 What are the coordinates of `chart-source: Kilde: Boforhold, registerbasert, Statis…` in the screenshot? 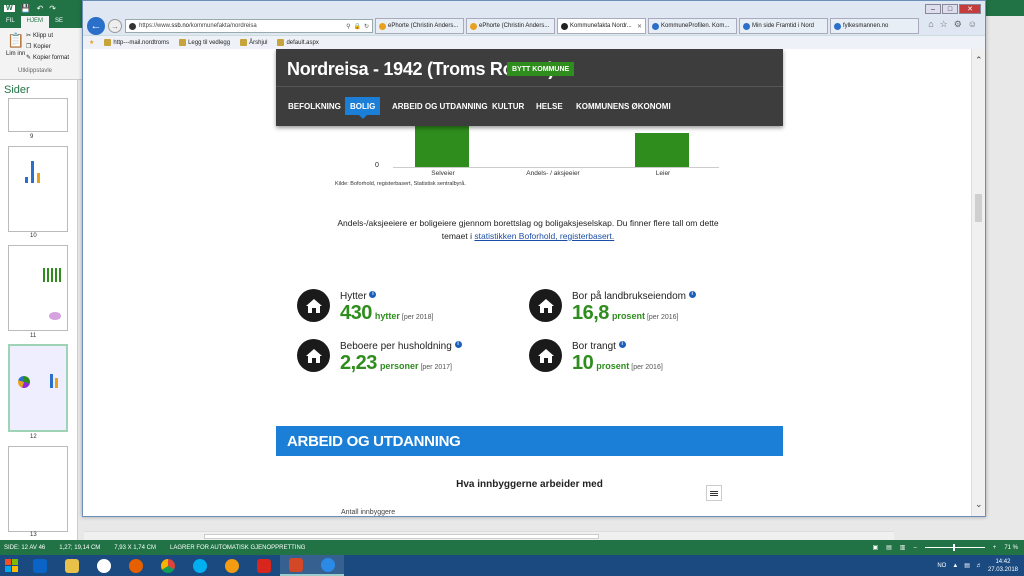 It's located at (400, 184).